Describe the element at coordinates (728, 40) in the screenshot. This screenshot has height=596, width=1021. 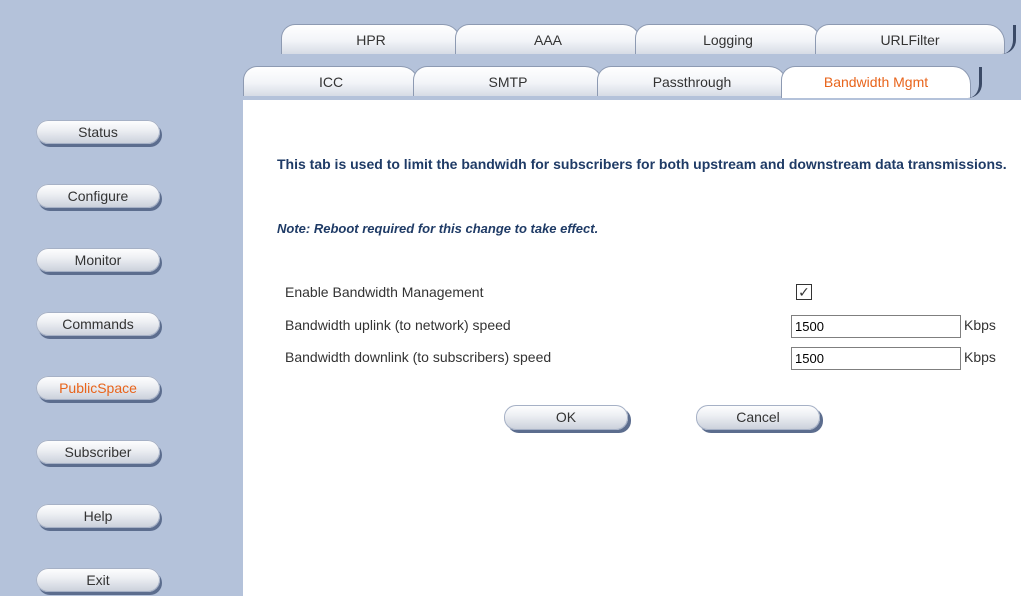
I see `tab-label: Logging` at that location.